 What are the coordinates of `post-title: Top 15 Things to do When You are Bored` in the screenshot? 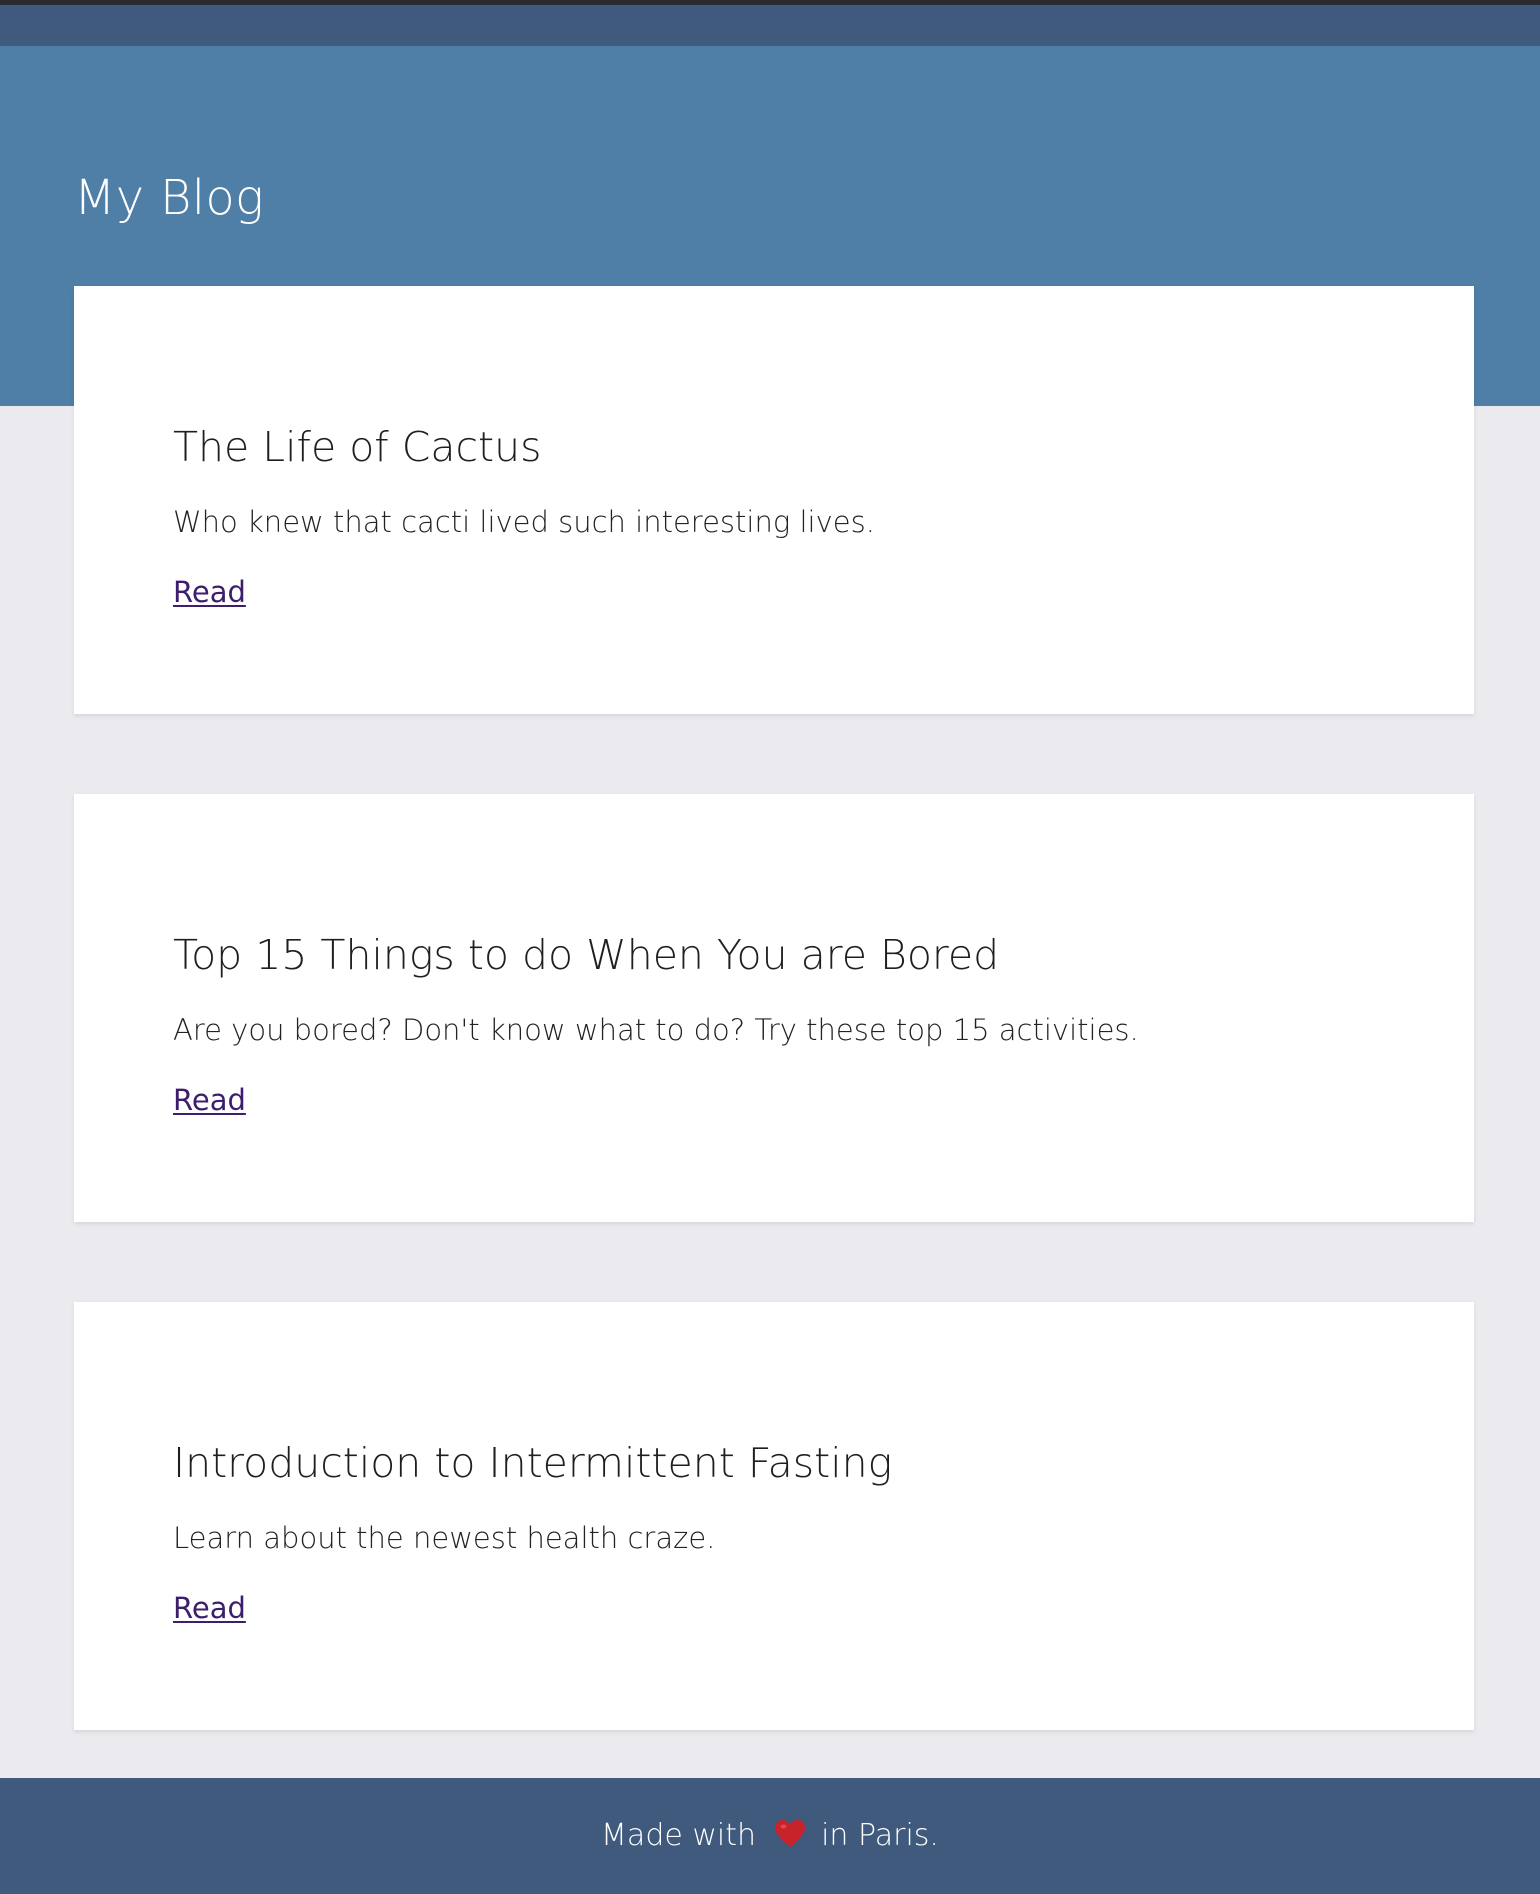 It's located at (586, 955).